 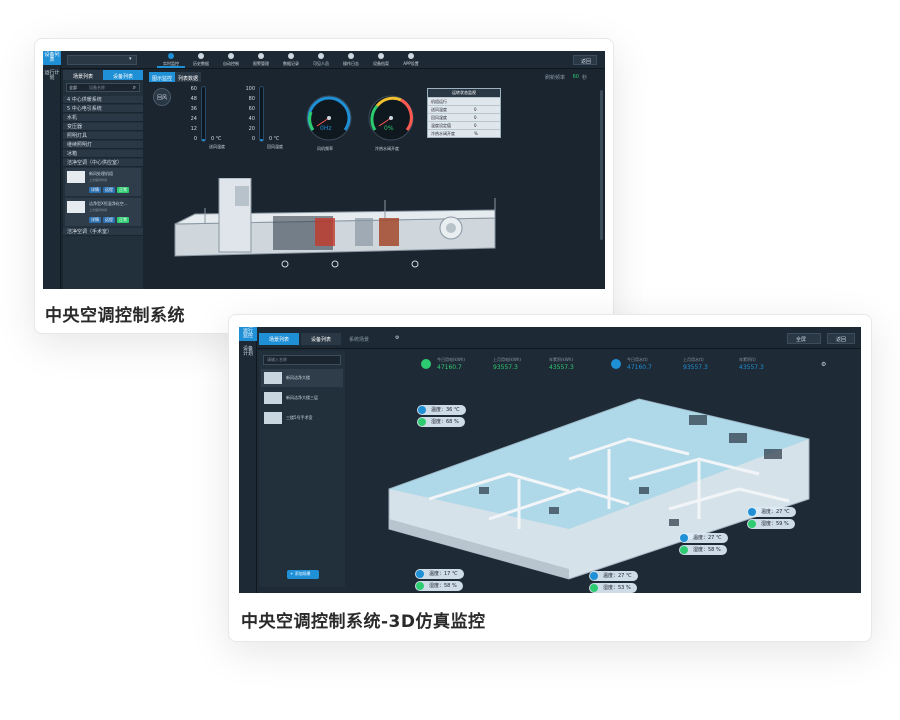 I want to click on nav-item-run: 运行 监控, so click(x=248, y=334).